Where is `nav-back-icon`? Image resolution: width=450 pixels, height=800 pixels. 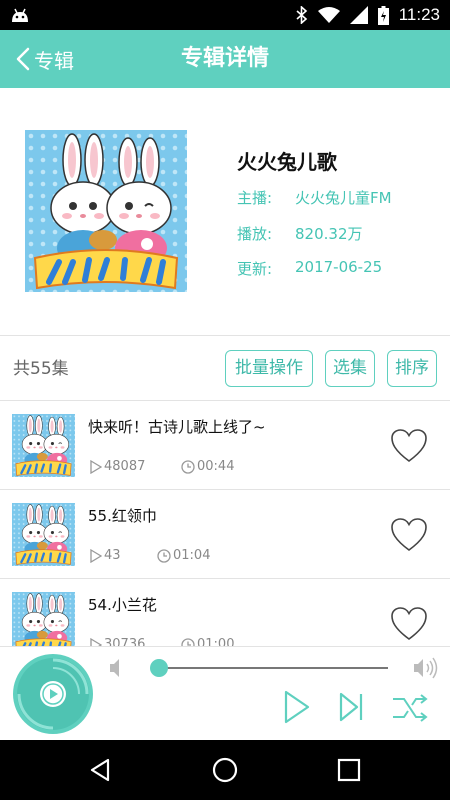 nav-back-icon is located at coordinates (100, 770).